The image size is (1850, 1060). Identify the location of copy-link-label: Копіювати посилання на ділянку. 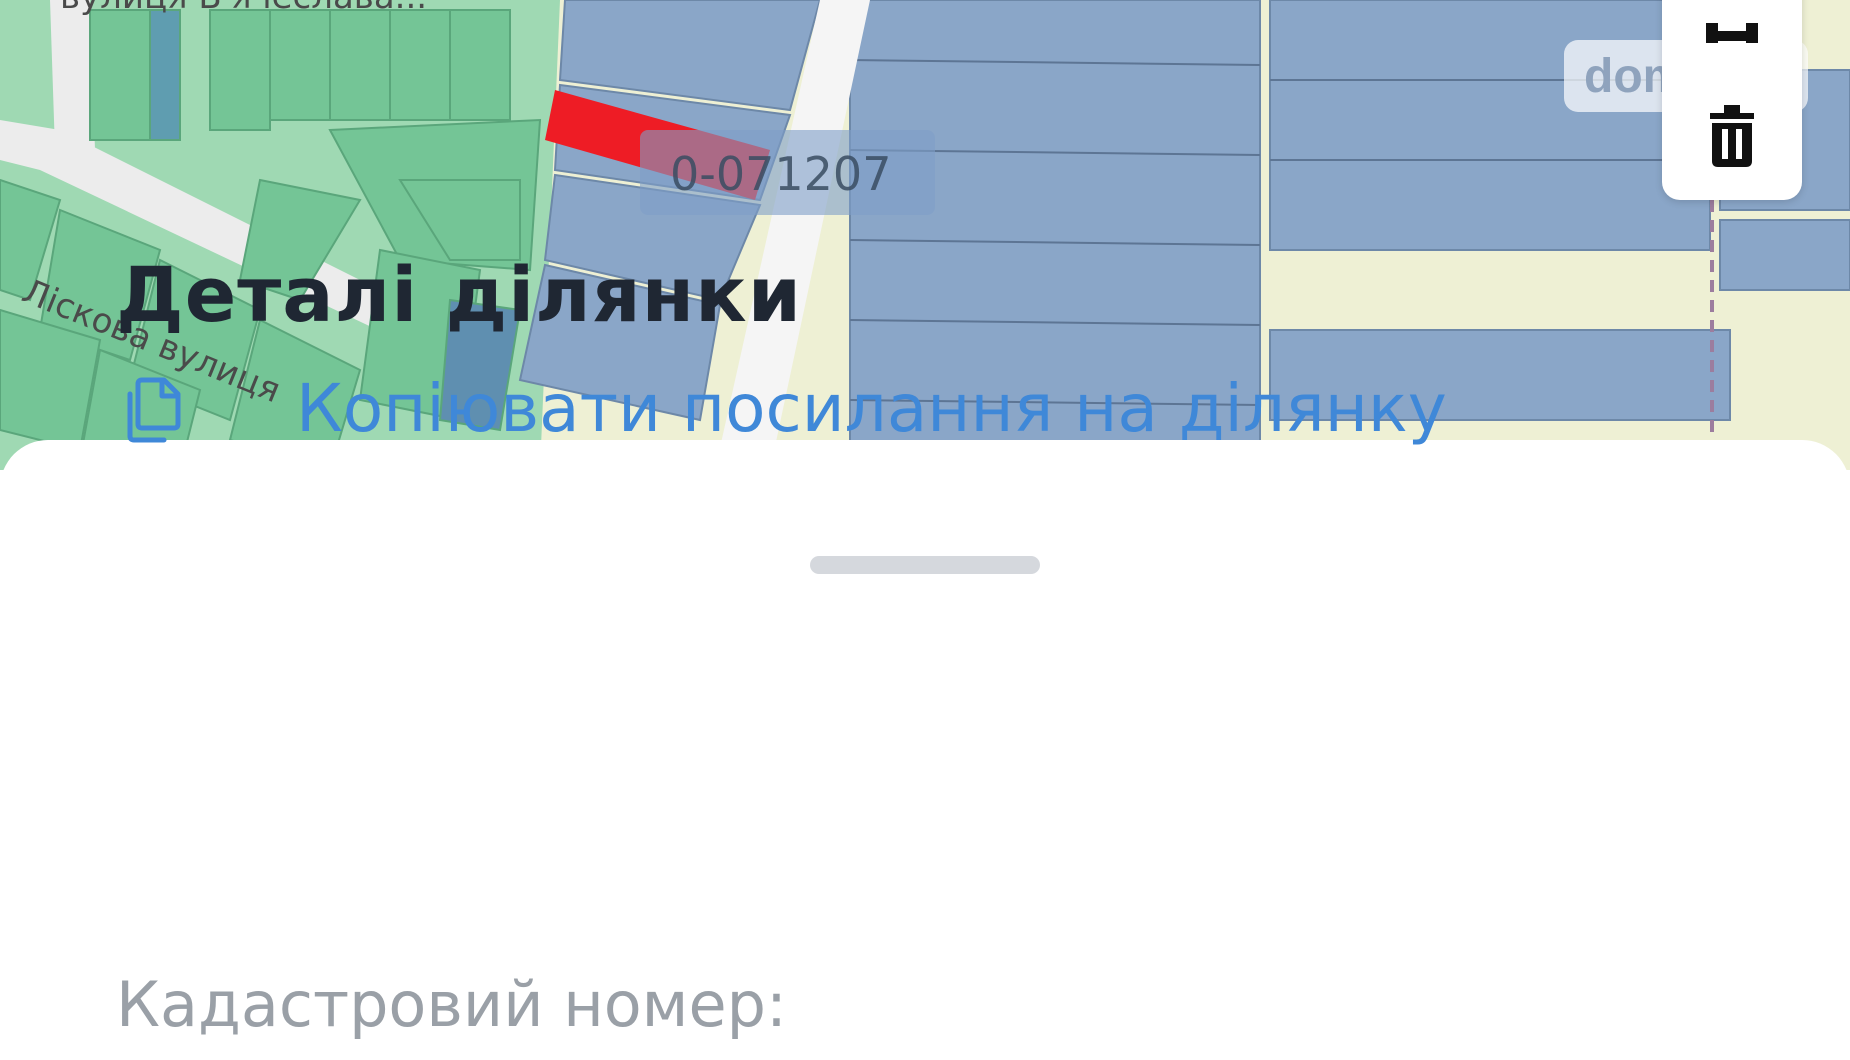
(871, 408).